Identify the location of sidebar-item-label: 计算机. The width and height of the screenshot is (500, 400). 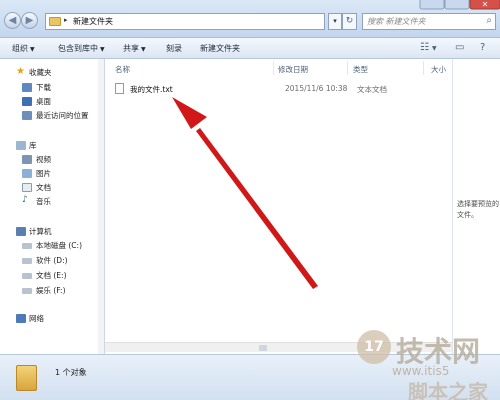
(40, 231).